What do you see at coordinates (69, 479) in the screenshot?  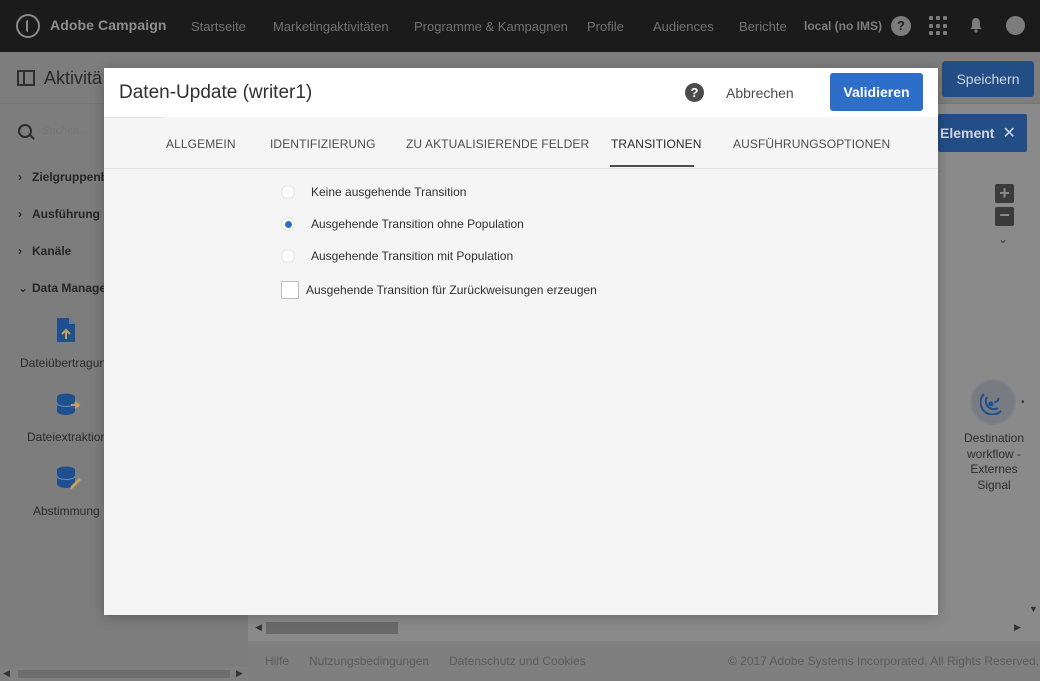 I see `database-edit-icon` at bounding box center [69, 479].